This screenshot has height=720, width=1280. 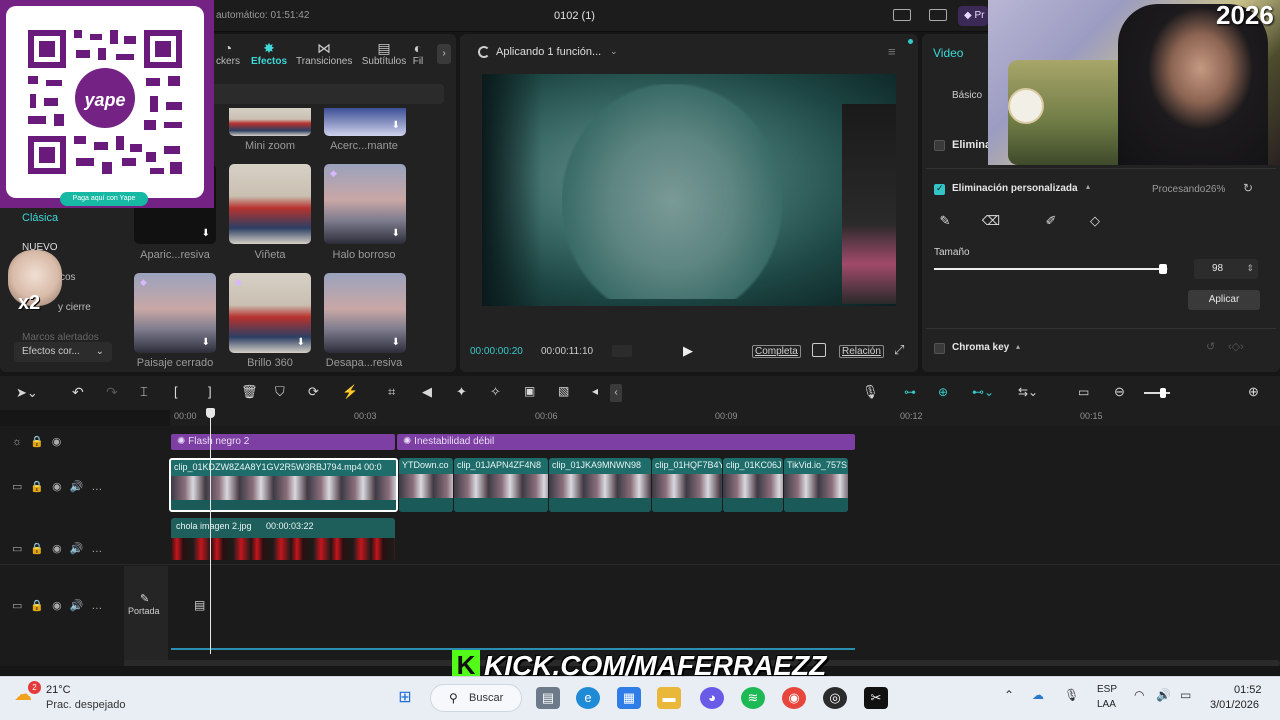 I want to click on delete-icon: 🗑, so click(x=249, y=392).